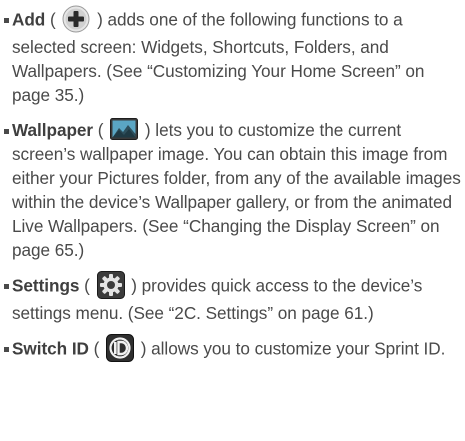  Describe the element at coordinates (46, 286) in the screenshot. I see `term-settings: Settings` at that location.